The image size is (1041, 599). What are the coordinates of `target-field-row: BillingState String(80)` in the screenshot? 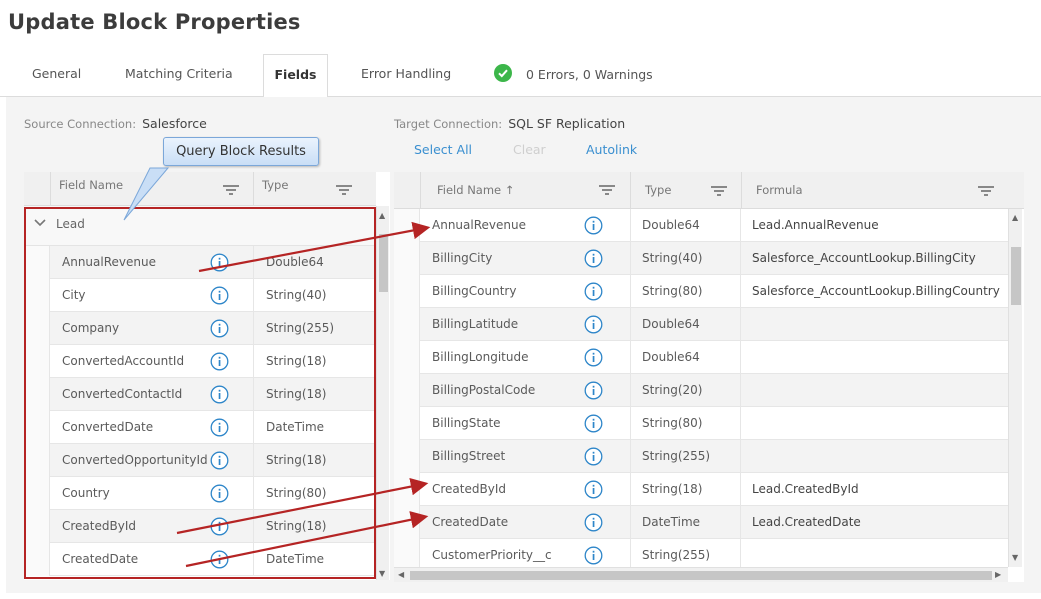 It's located at (701, 423).